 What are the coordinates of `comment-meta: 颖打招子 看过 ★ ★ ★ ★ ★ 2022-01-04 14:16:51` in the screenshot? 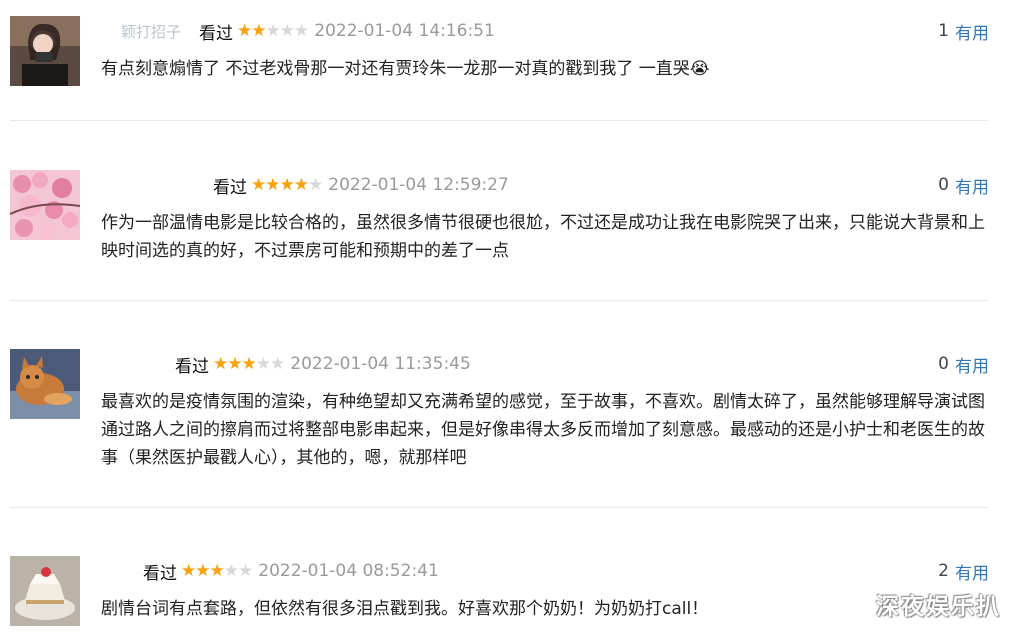 It's located at (308, 32).